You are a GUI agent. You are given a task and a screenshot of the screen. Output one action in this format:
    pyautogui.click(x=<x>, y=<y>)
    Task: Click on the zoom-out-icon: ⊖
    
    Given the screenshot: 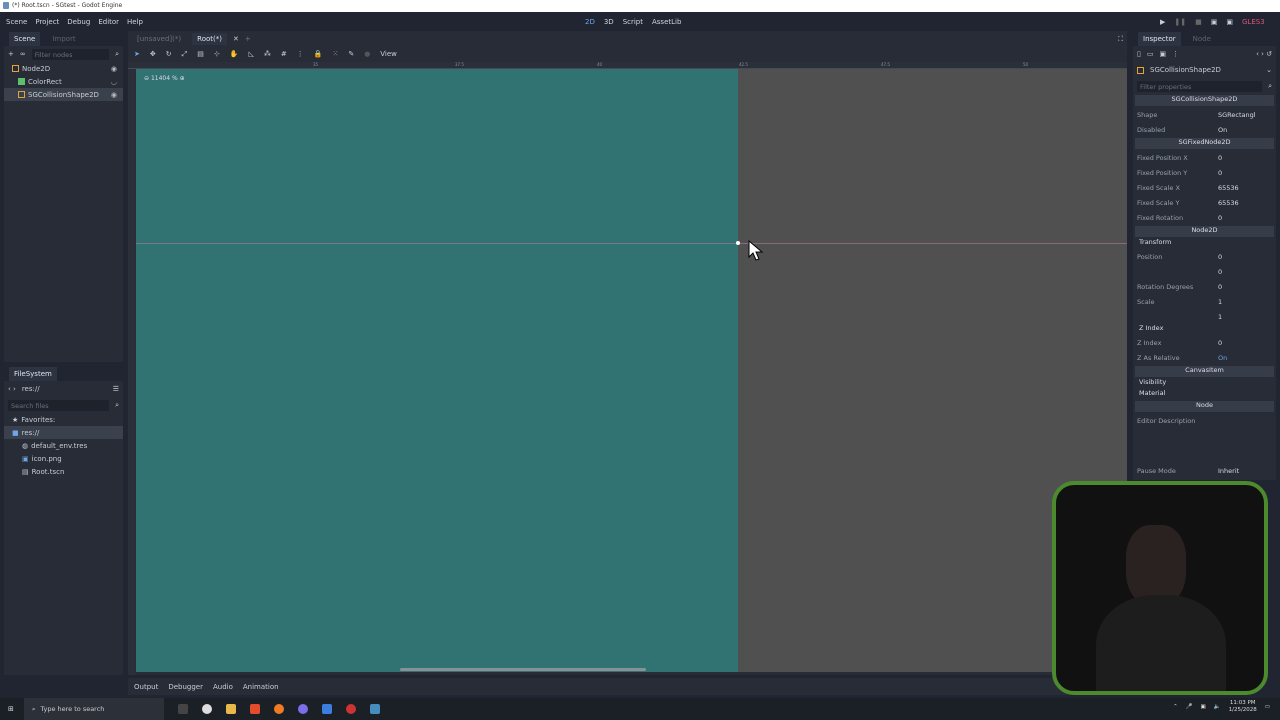 What is the action you would take?
    pyautogui.click(x=146, y=78)
    